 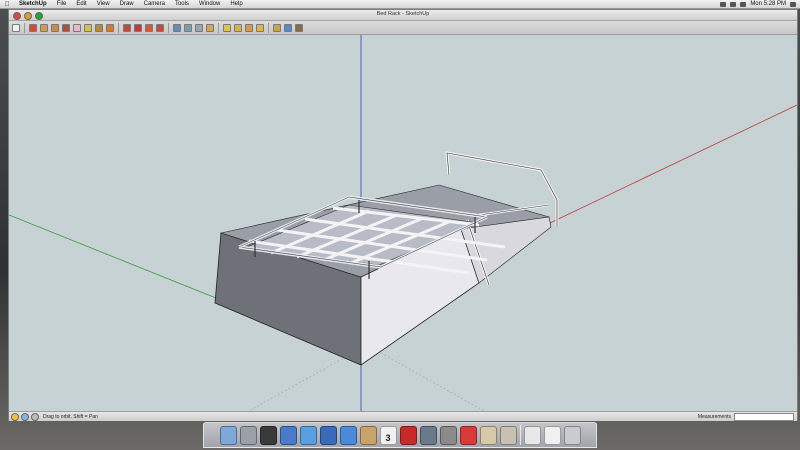 I want to click on move-icon, so click(x=127, y=27).